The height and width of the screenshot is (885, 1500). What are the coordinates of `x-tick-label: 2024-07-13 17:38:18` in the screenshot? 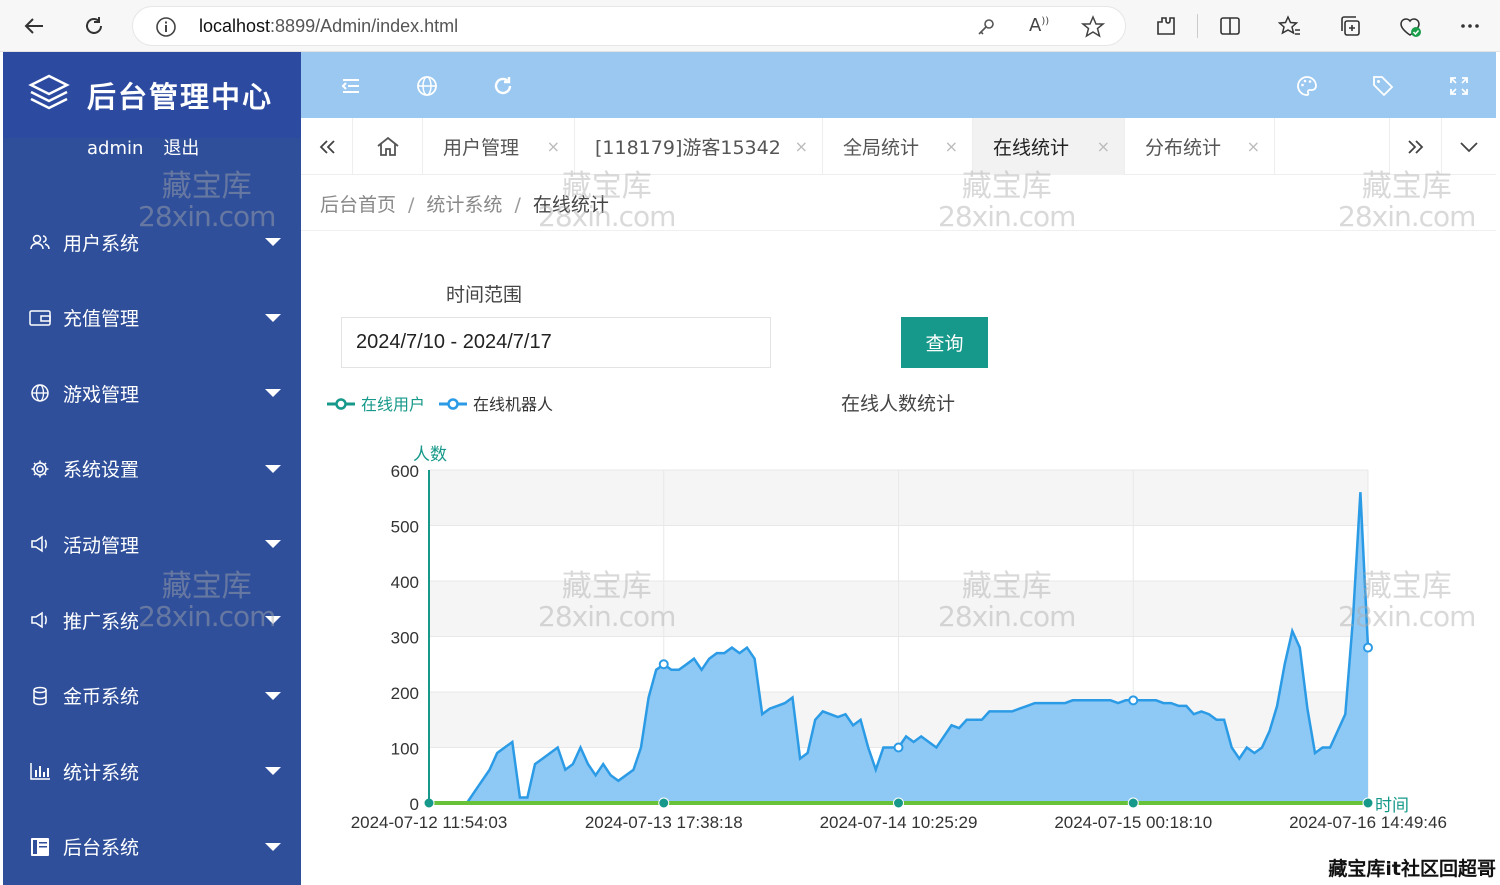 It's located at (664, 822).